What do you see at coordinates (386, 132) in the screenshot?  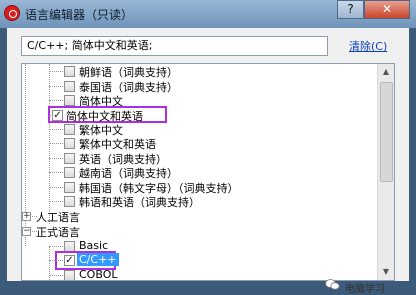 I see `scroll-thumb` at bounding box center [386, 132].